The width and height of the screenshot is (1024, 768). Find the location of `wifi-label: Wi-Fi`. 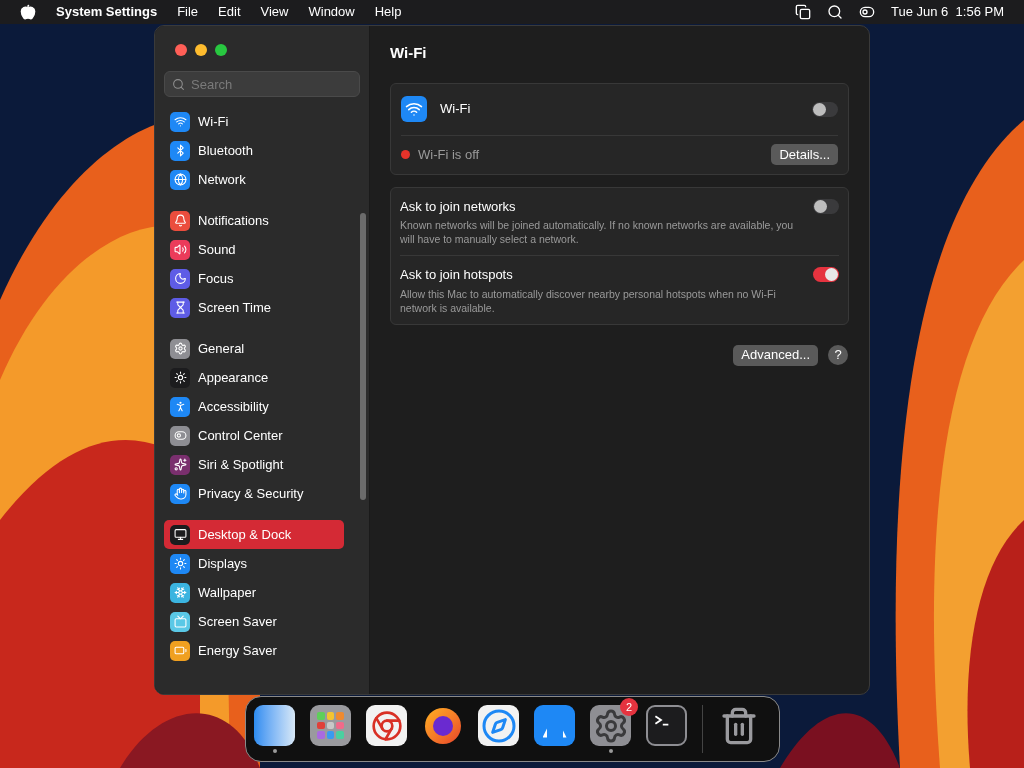

wifi-label: Wi-Fi is located at coordinates (456, 109).